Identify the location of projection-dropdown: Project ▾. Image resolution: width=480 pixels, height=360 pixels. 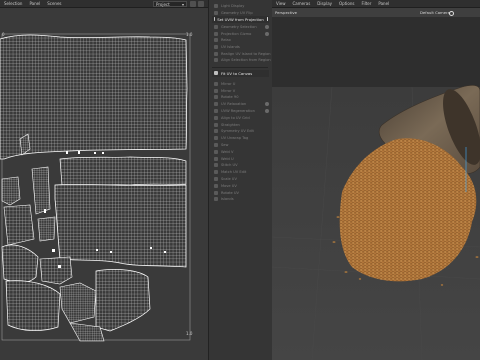
(170, 4).